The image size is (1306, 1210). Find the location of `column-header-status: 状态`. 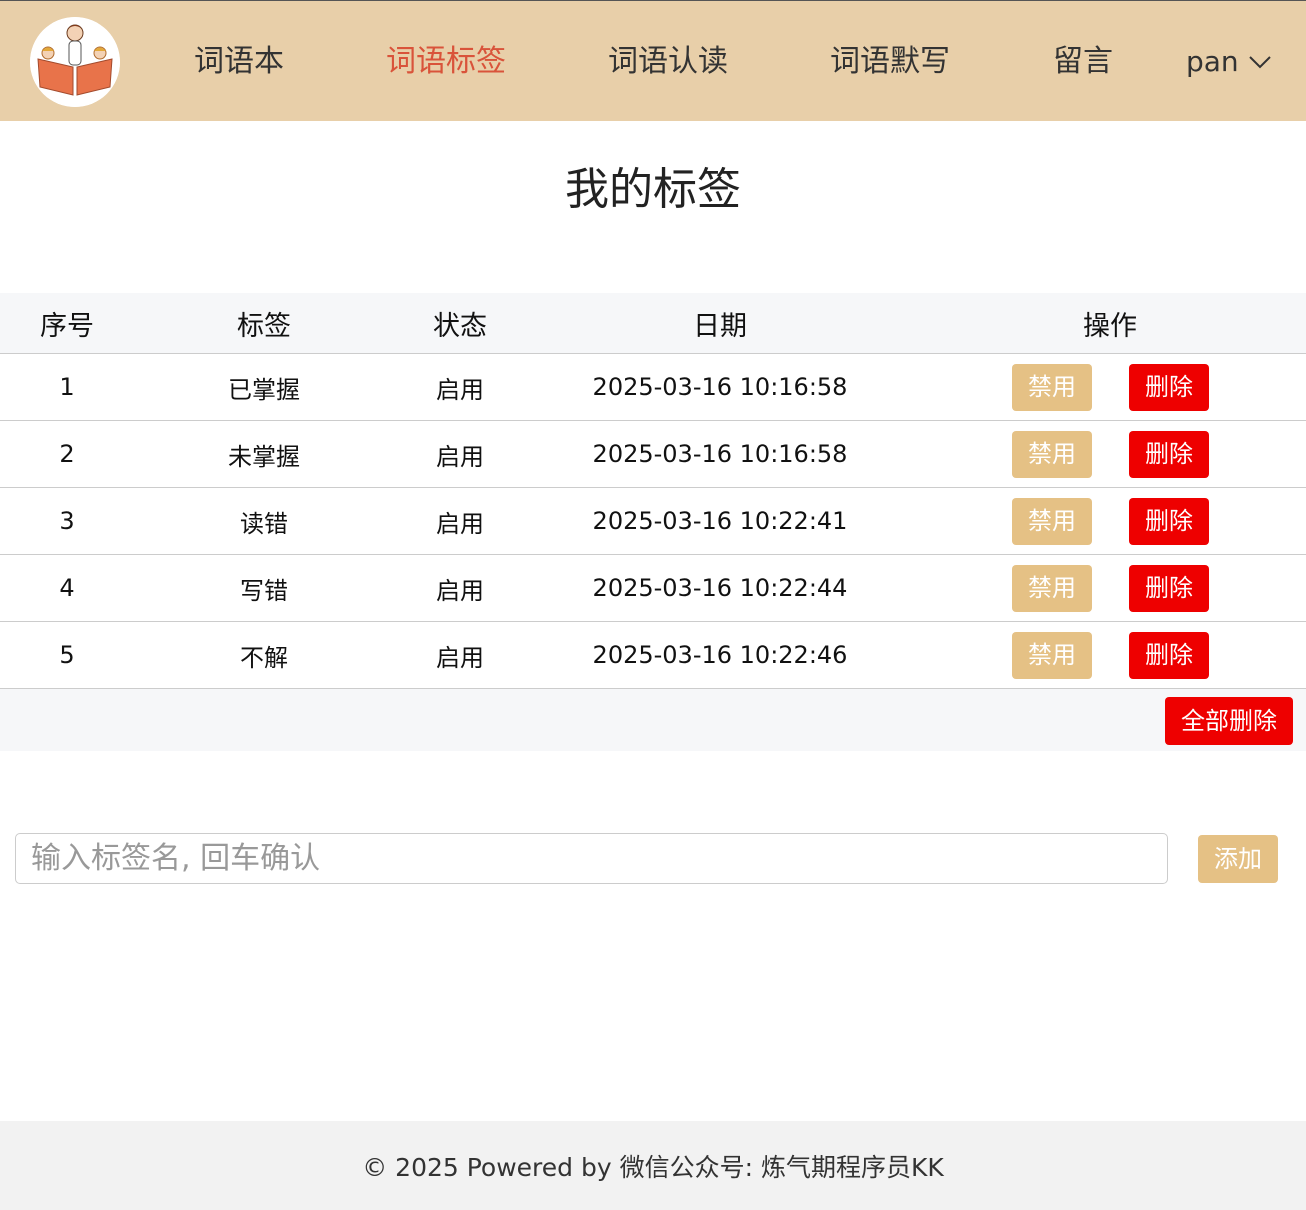

column-header-status: 状态 is located at coordinates (460, 326).